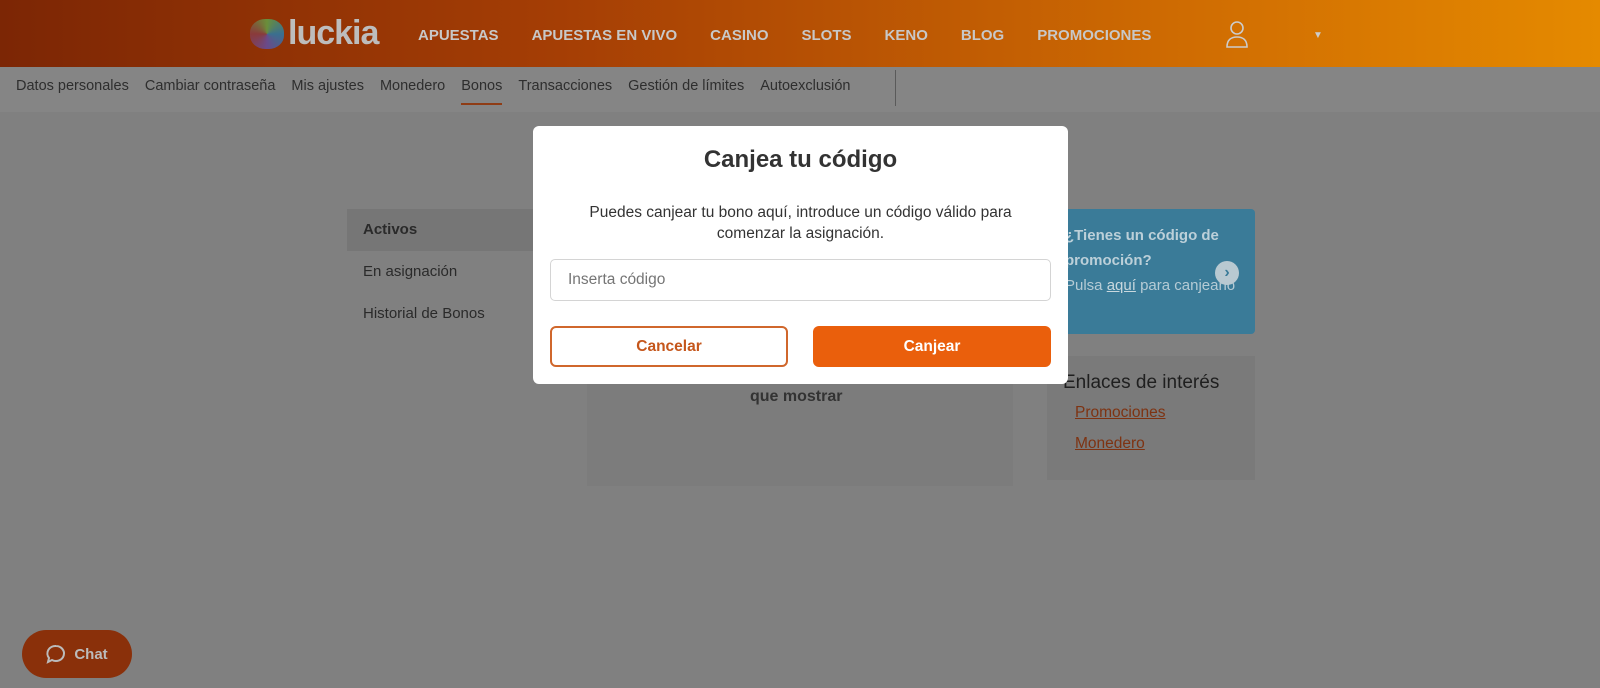 This screenshot has height=688, width=1600. What do you see at coordinates (1086, 285) in the screenshot?
I see `promo-text: Pulsa` at bounding box center [1086, 285].